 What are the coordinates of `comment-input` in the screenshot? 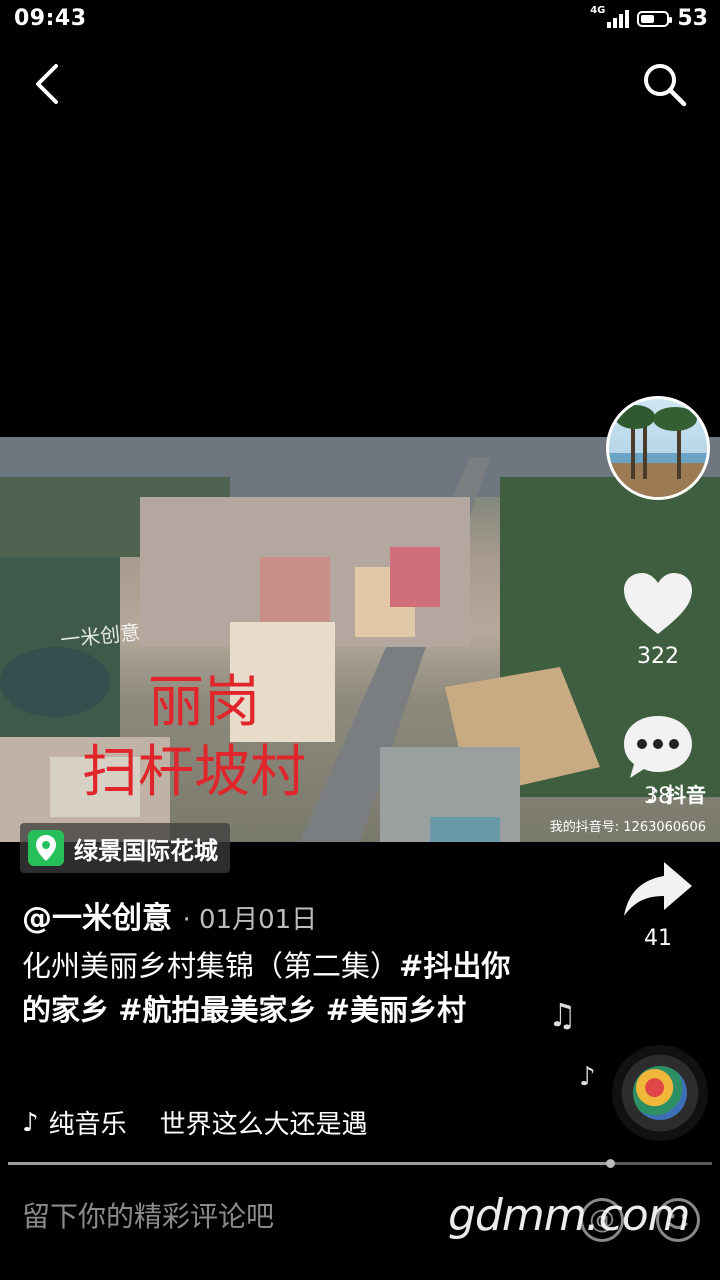 It's located at (232, 1216).